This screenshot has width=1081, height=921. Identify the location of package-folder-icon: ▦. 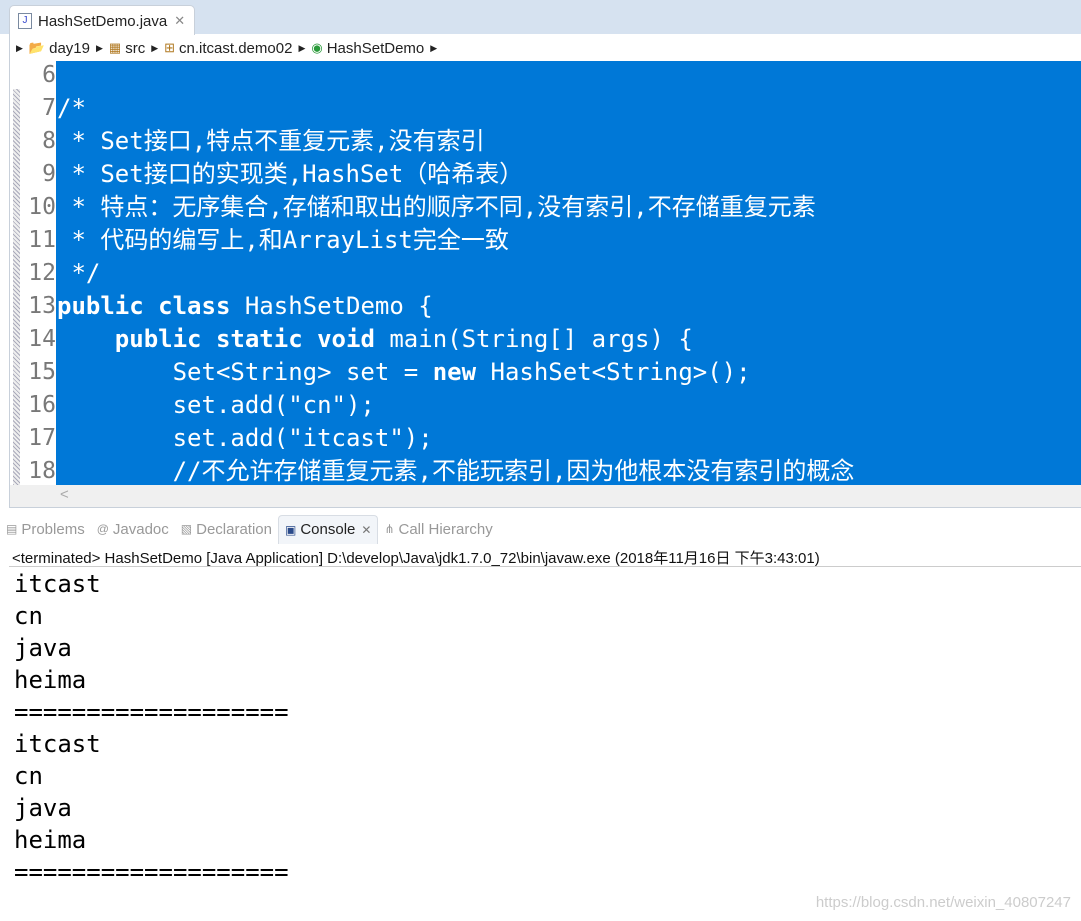
(115, 47).